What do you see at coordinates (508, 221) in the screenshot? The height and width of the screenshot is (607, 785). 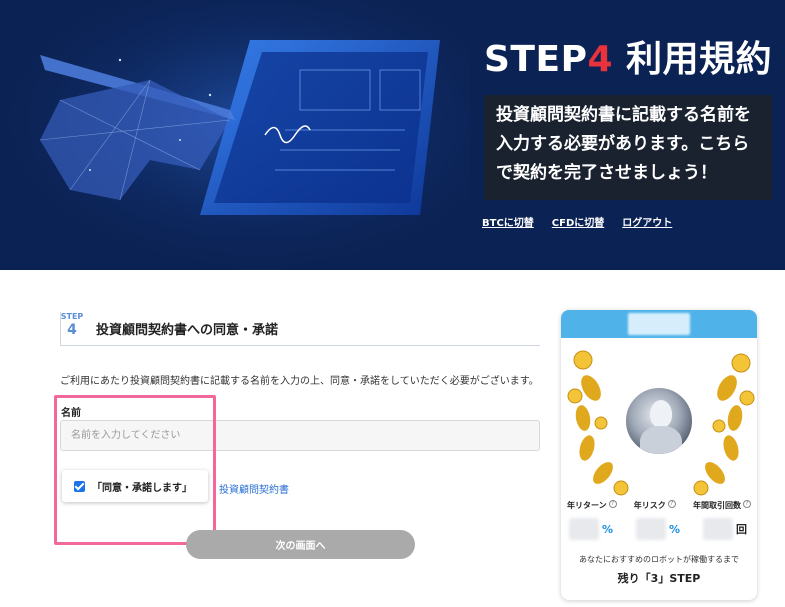 I see `switch-btc-link: BTCに切替` at bounding box center [508, 221].